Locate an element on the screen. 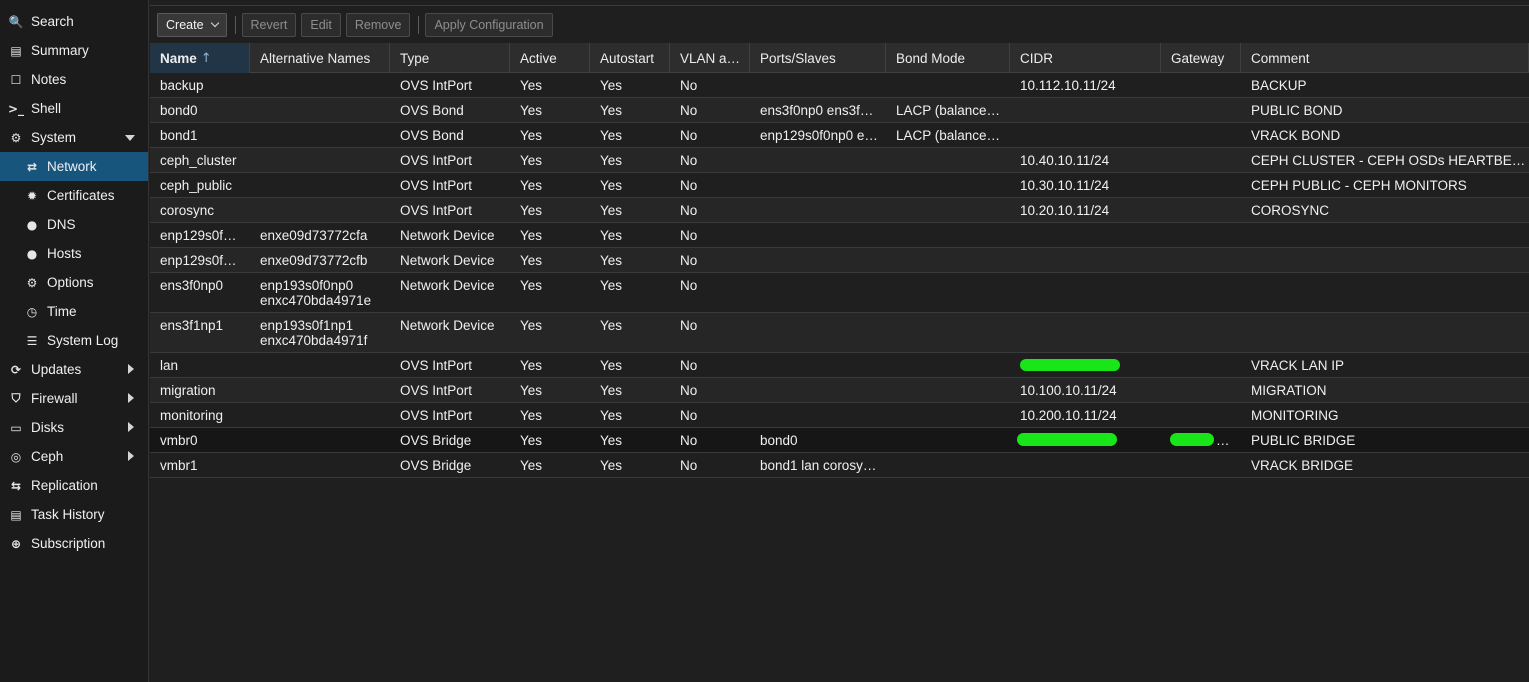  sidebar-item-task-history: ▤ Task History is located at coordinates (74, 514).